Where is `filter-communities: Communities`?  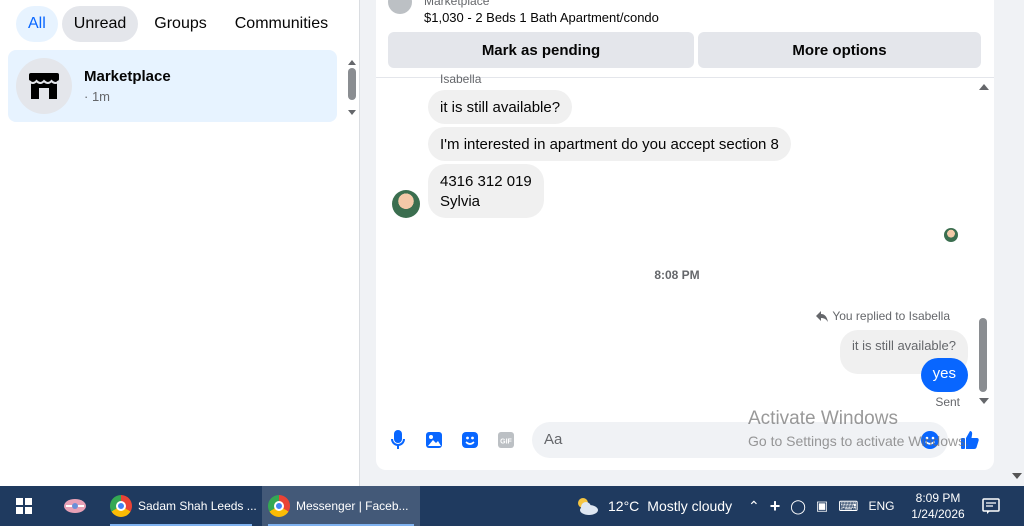
filter-communities: Communities is located at coordinates (281, 24).